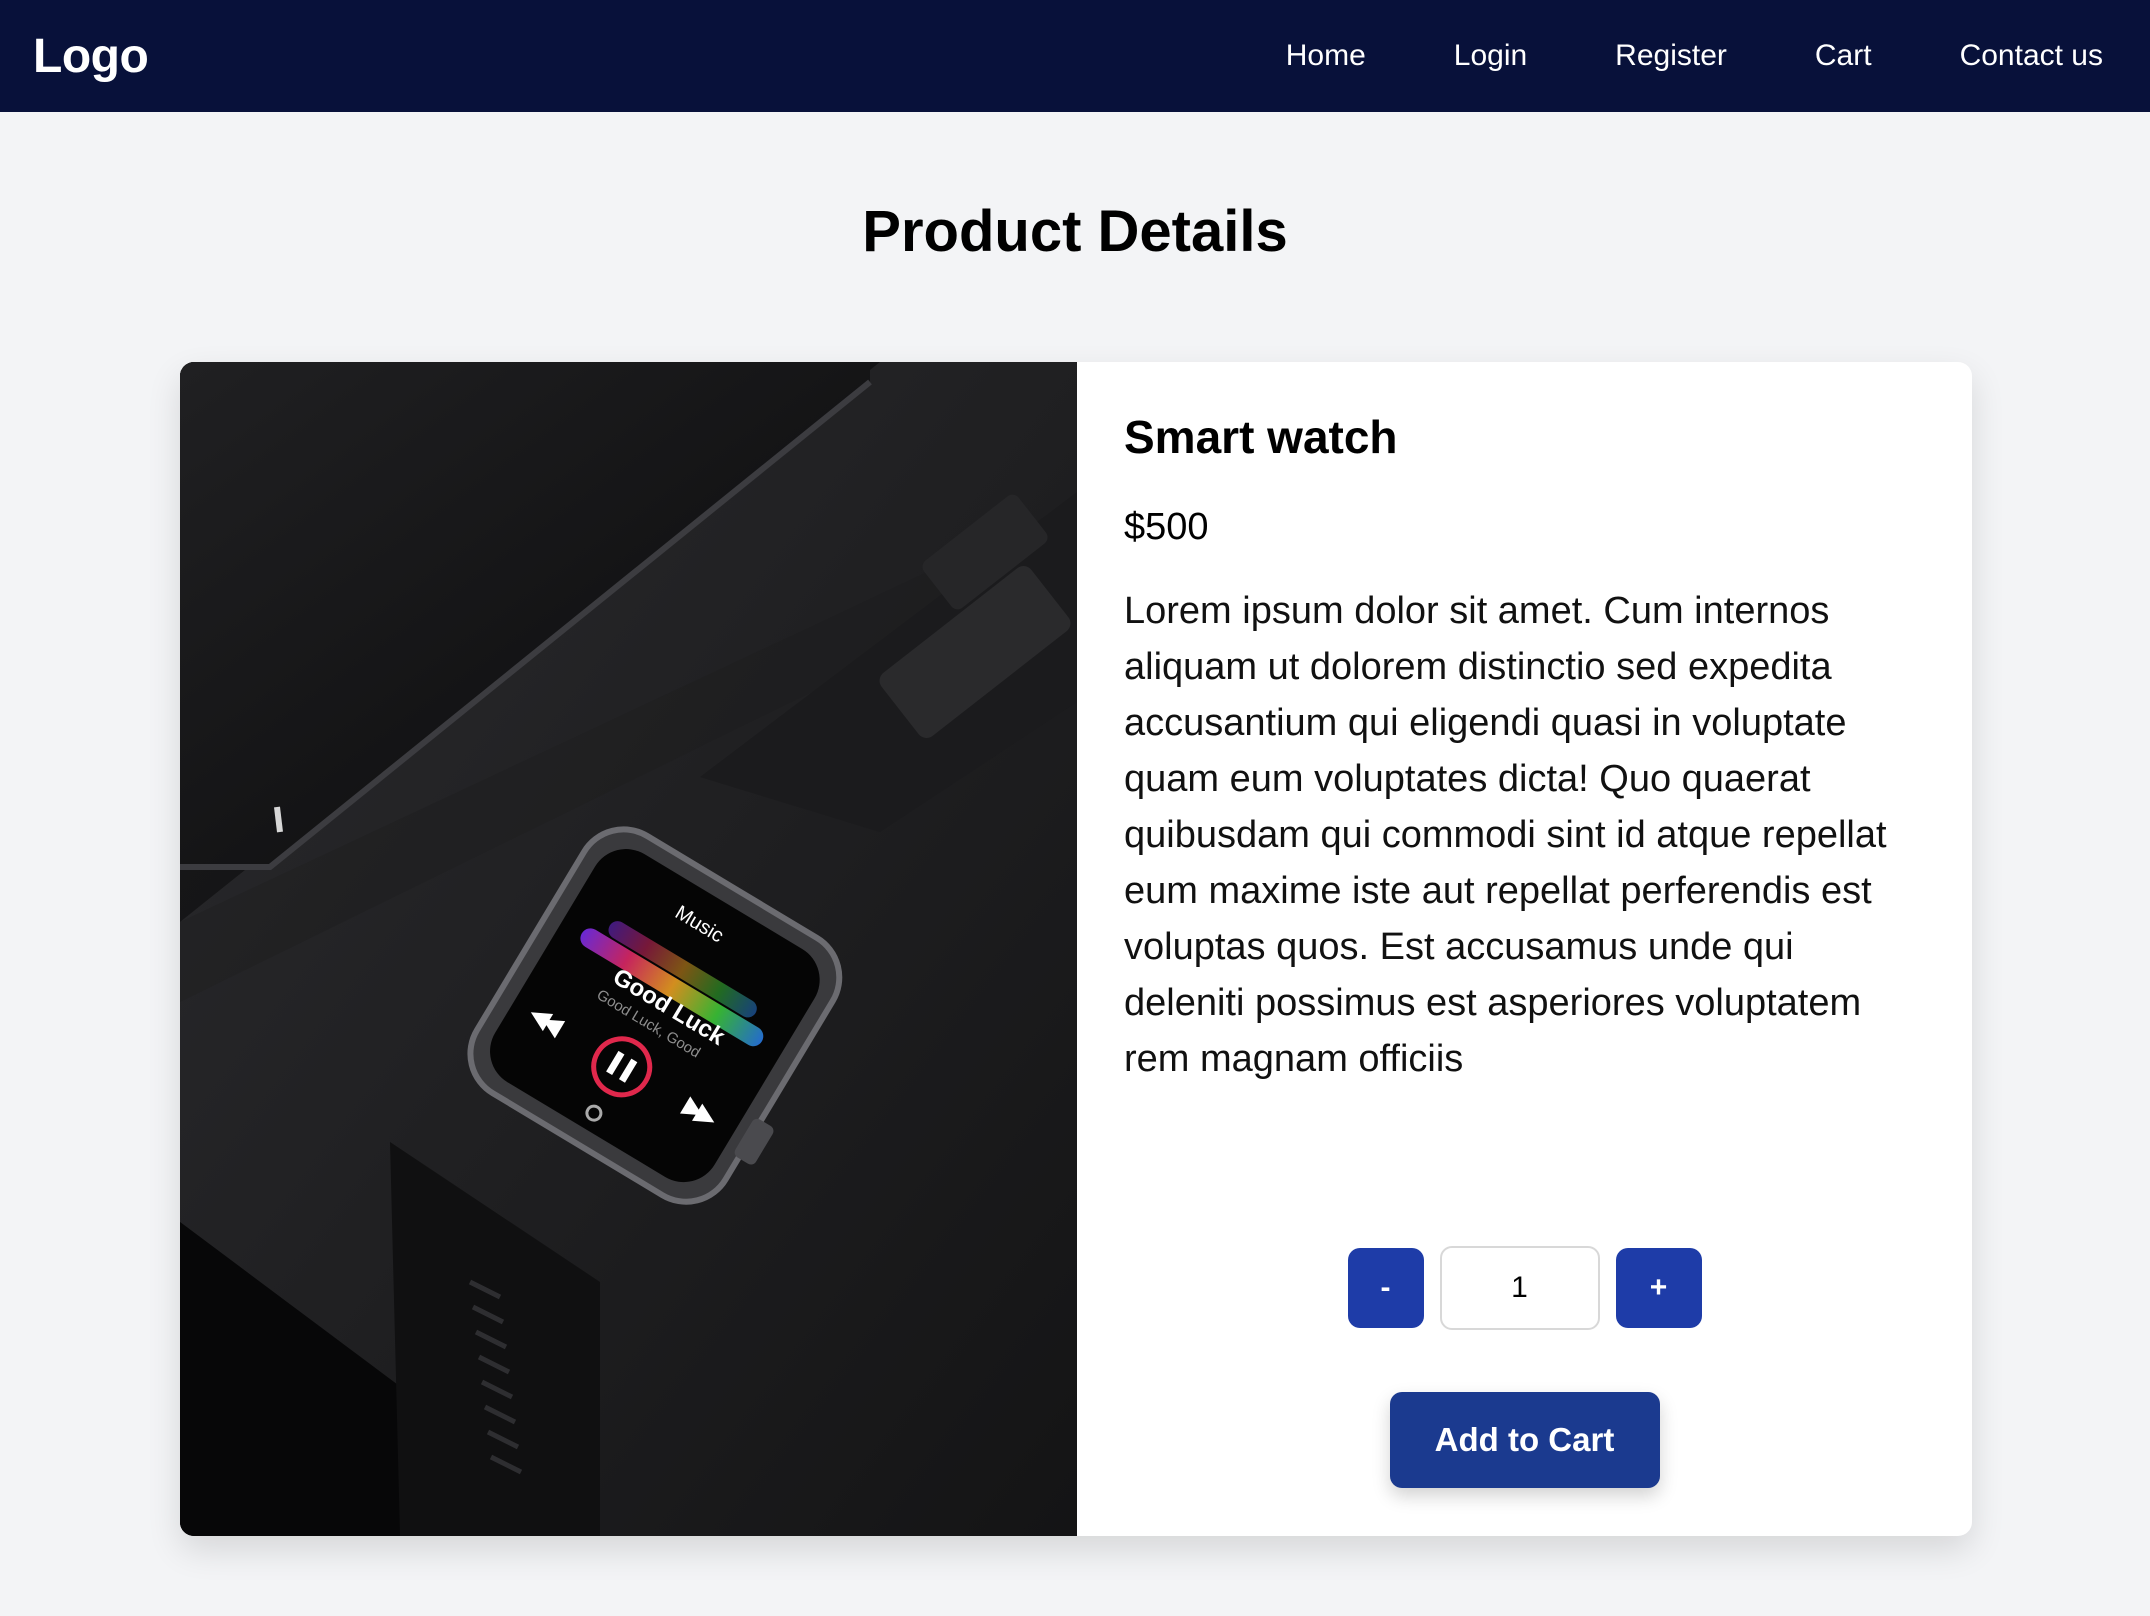 This screenshot has width=2150, height=1616. Describe the element at coordinates (1843, 56) in the screenshot. I see `nav-link-cart: Cart` at that location.